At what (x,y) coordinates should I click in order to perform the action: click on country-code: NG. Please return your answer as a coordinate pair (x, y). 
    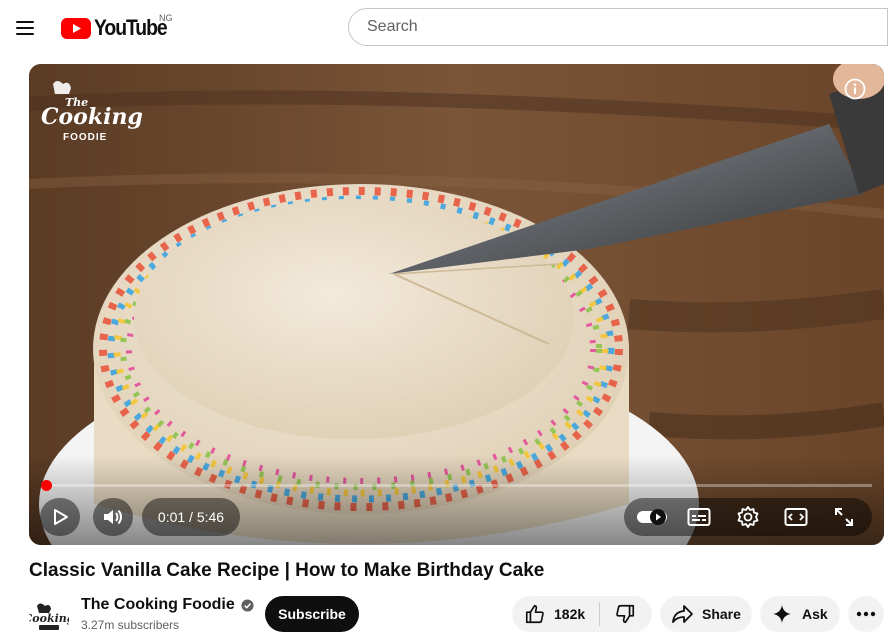
    Looking at the image, I should click on (166, 18).